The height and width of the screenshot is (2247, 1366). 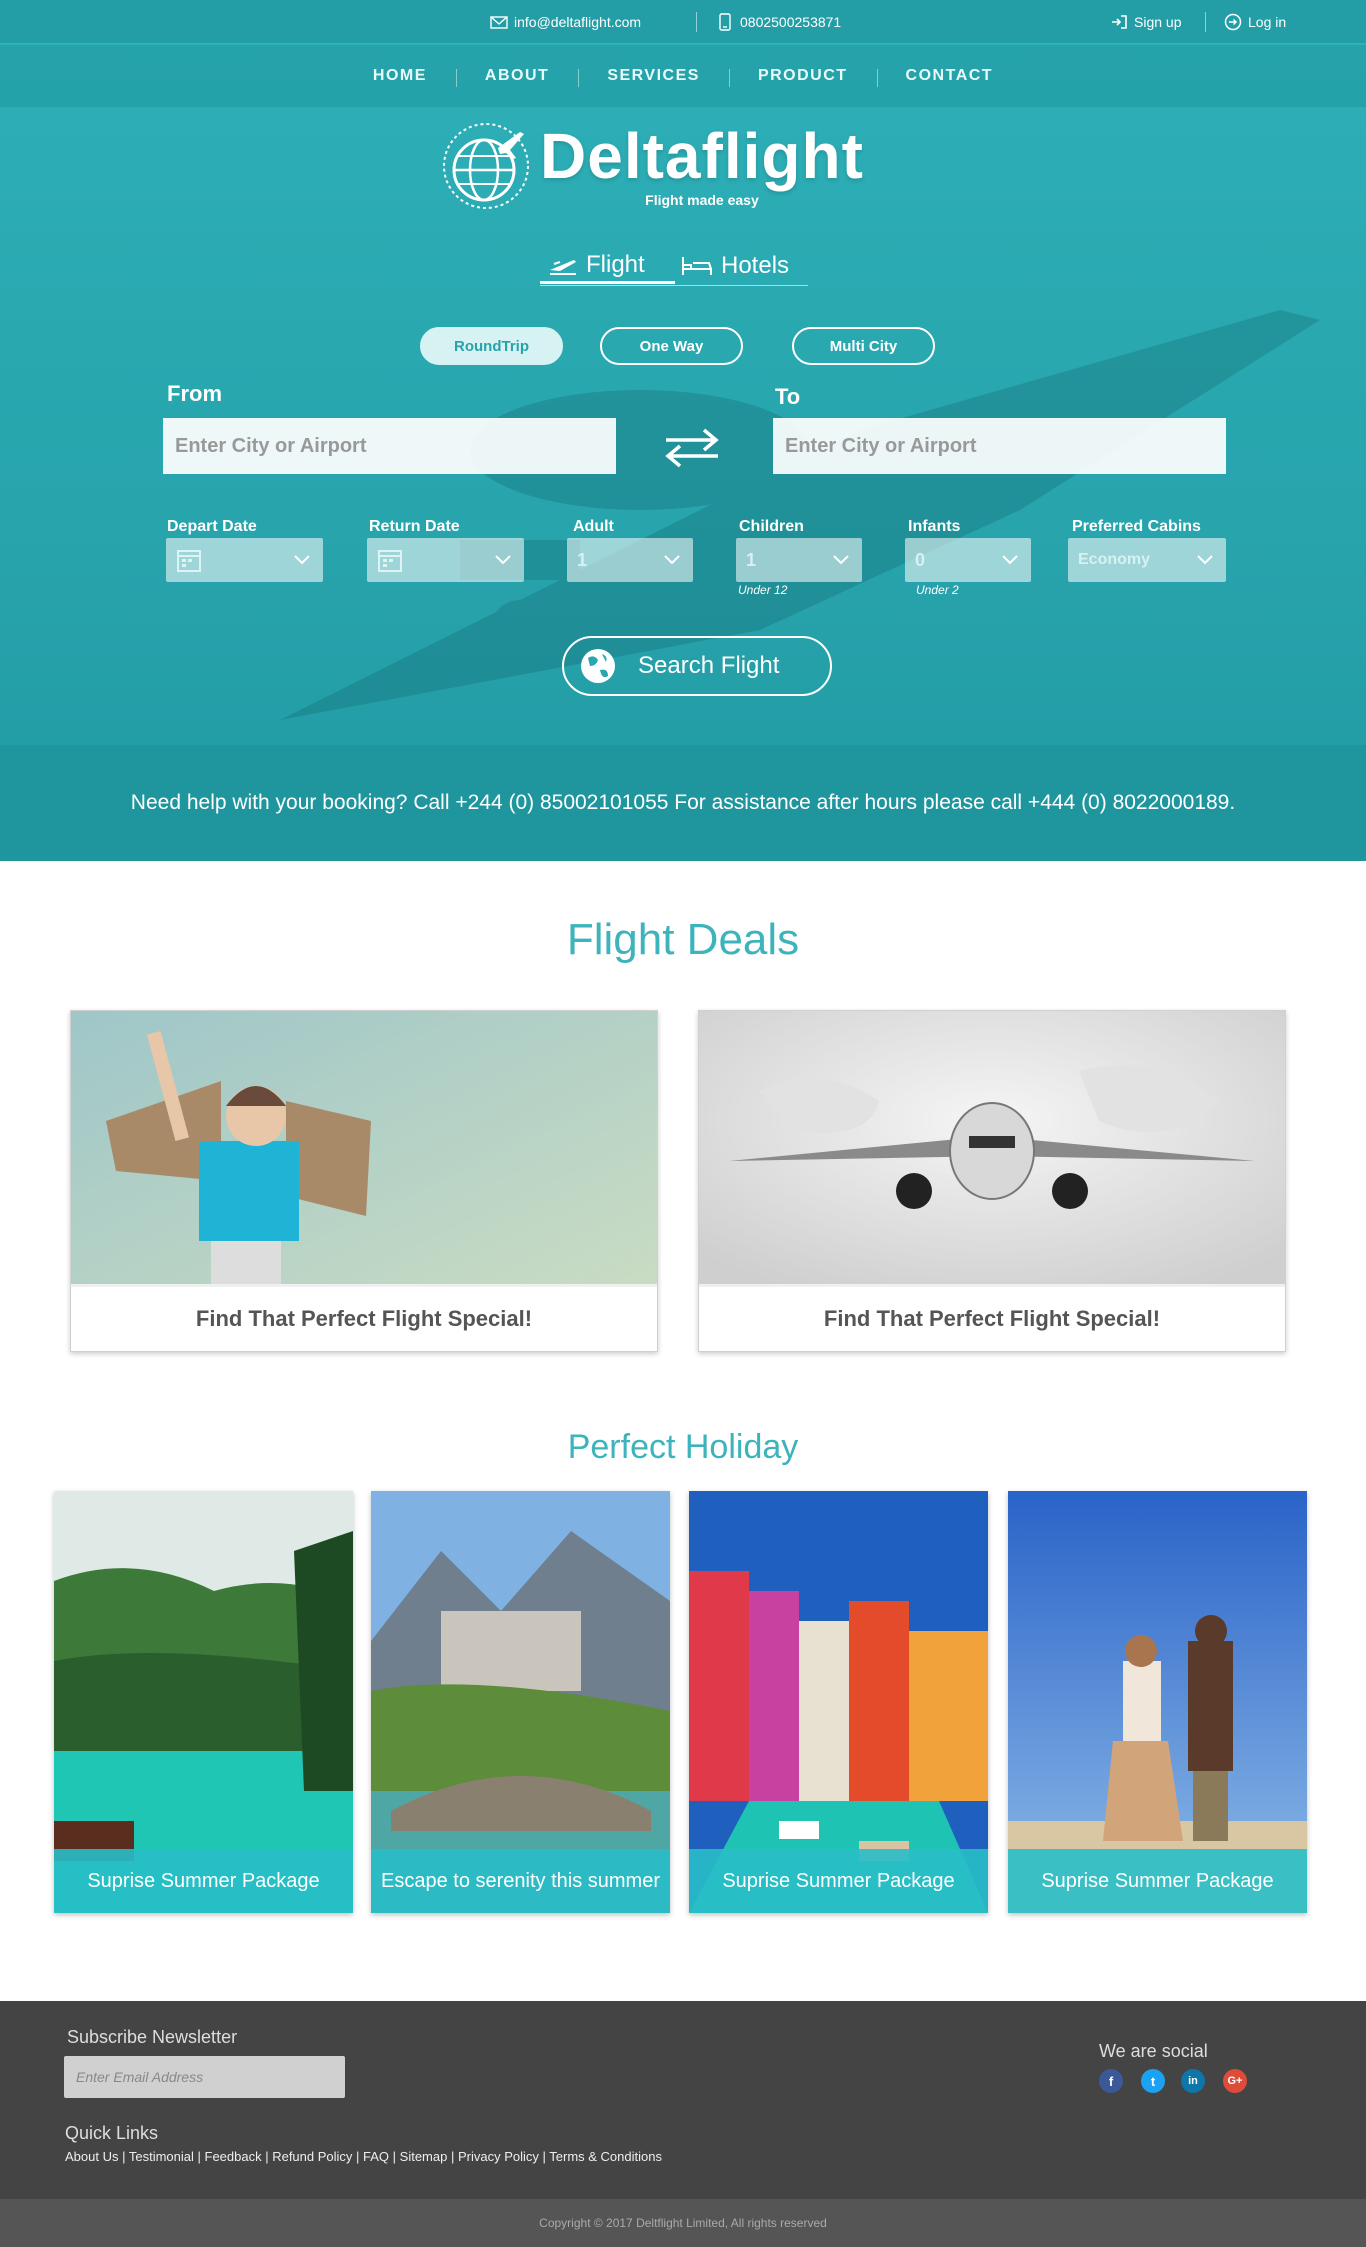 I want to click on phone-icon, so click(x=725, y=22).